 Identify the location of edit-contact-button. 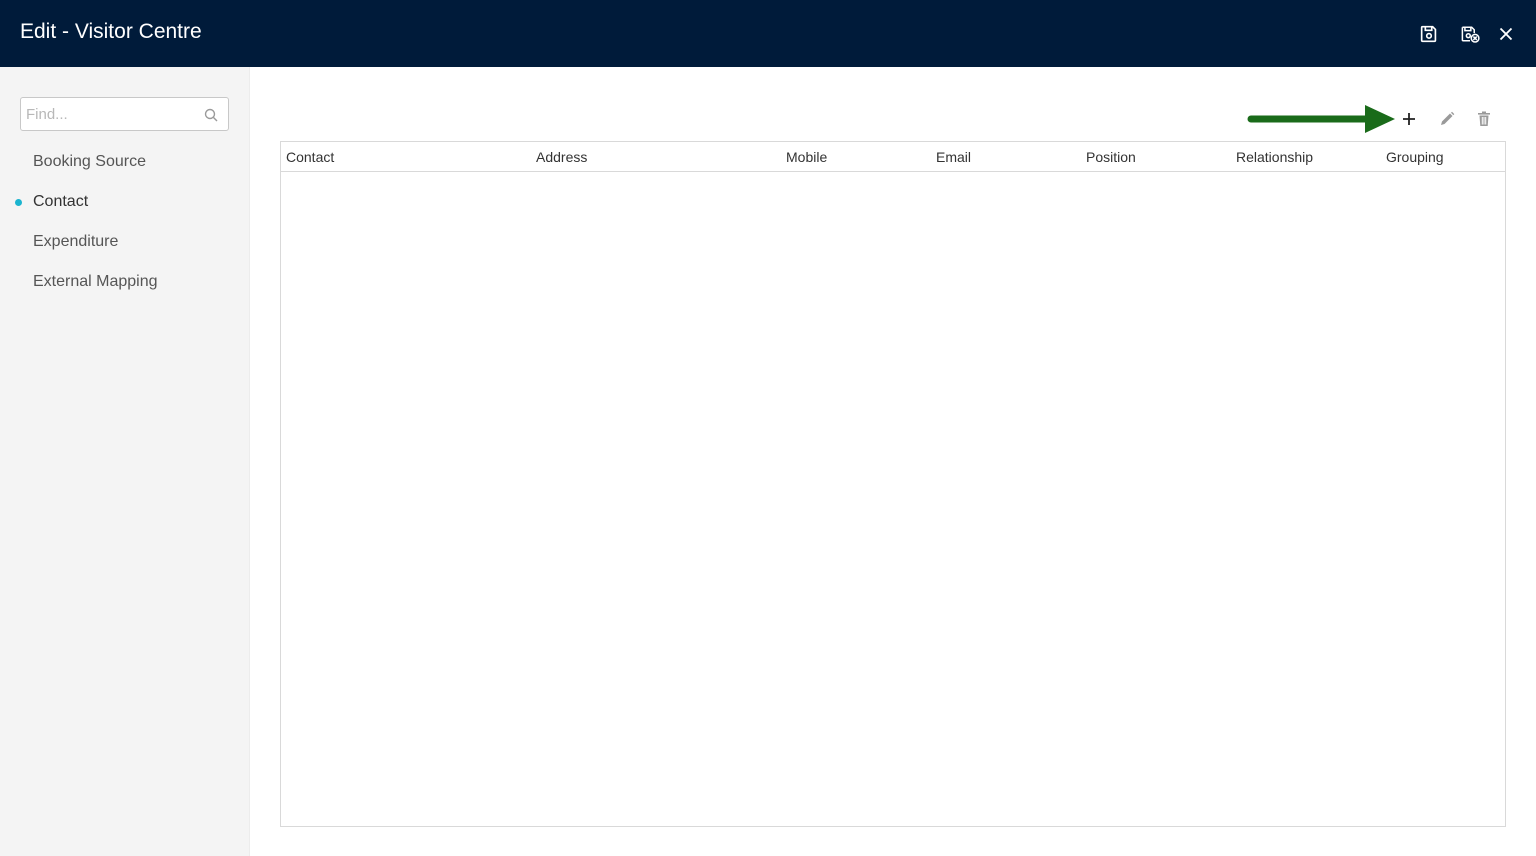
(1447, 119).